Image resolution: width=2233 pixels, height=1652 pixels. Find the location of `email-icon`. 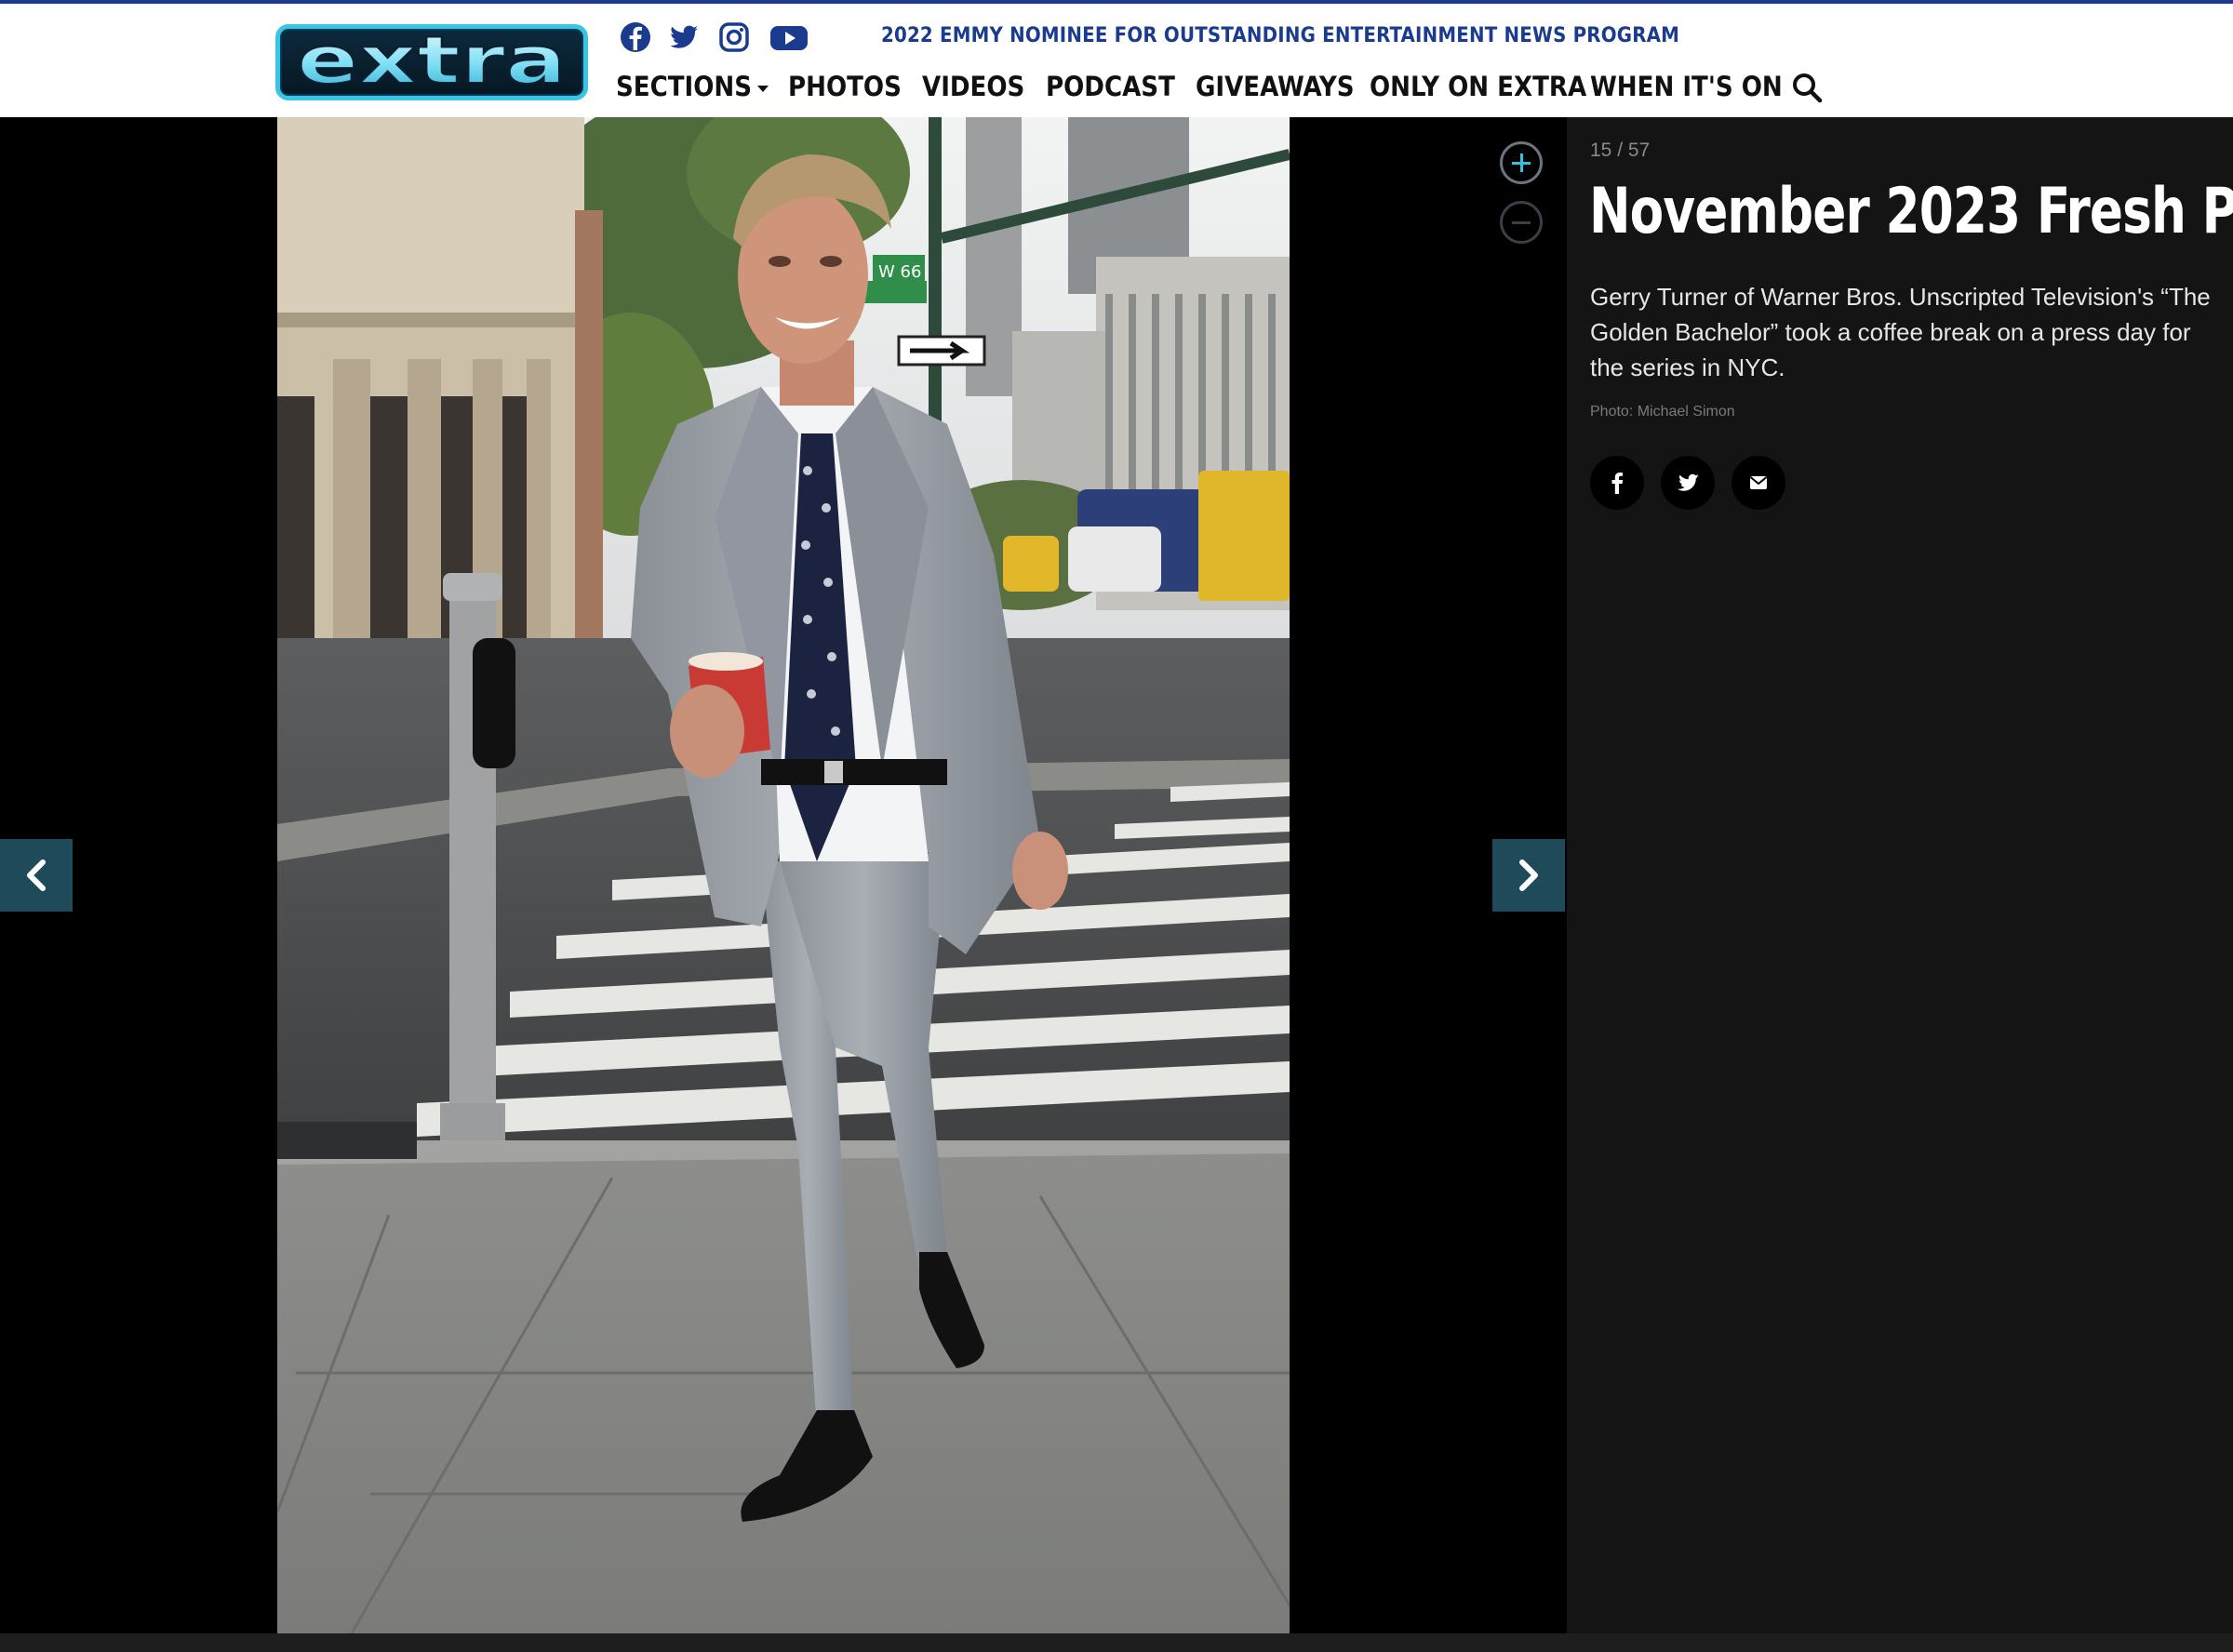

email-icon is located at coordinates (1758, 482).